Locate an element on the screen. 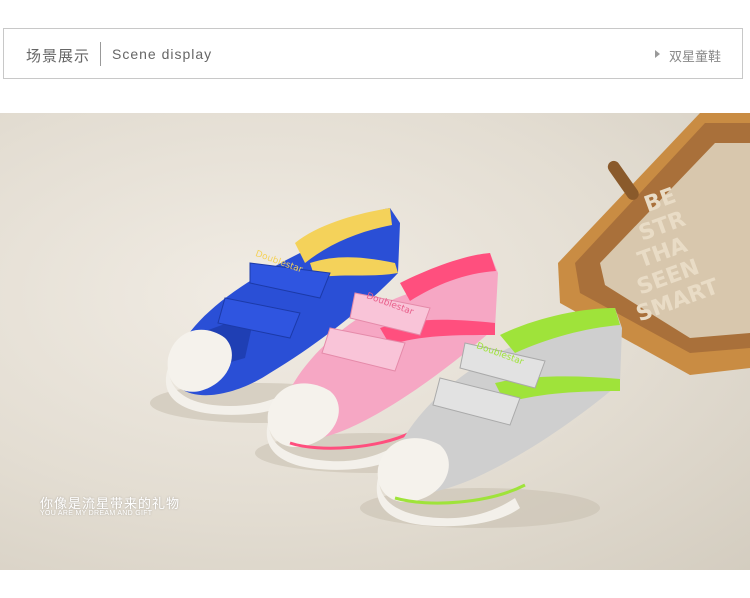  caption-en: YOU ARE MY DREAM AND GIFT is located at coordinates (96, 513).